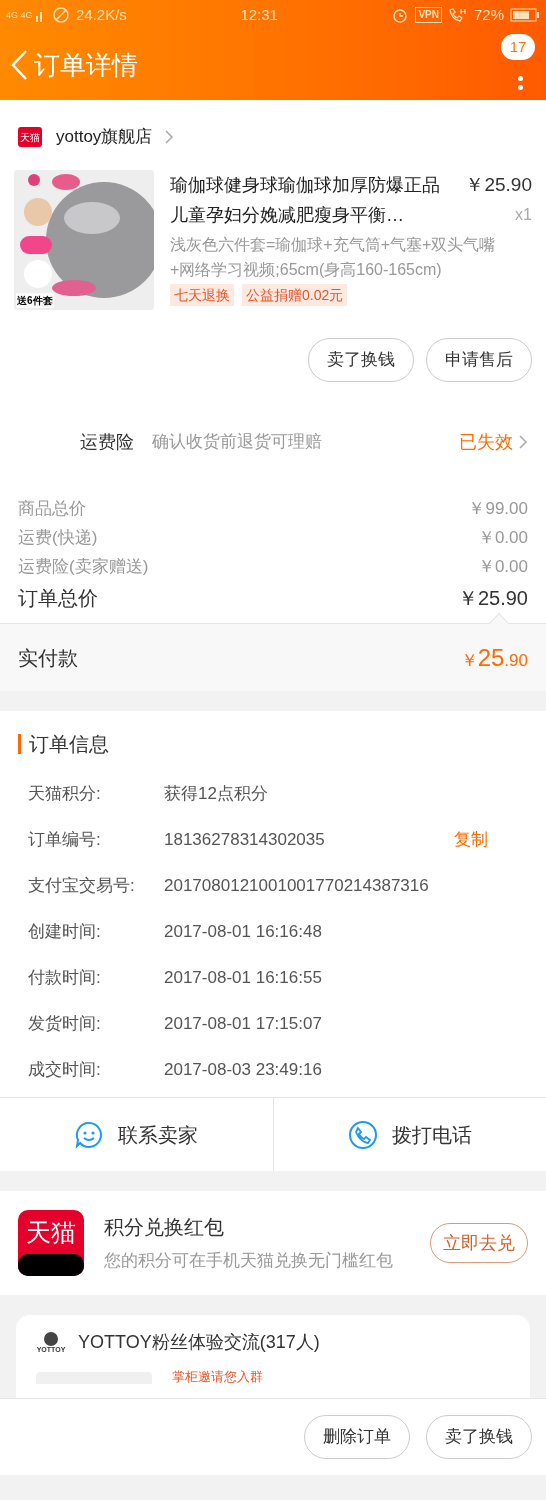 This screenshot has height=1500, width=546. What do you see at coordinates (216, 794) in the screenshot?
I see `info-value: 获得12点积分` at bounding box center [216, 794].